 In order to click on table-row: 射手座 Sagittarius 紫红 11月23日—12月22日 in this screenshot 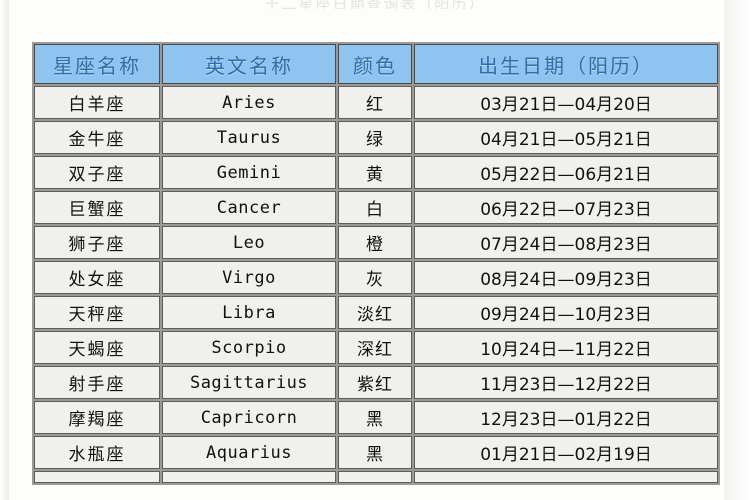, I will do `click(376, 382)`.